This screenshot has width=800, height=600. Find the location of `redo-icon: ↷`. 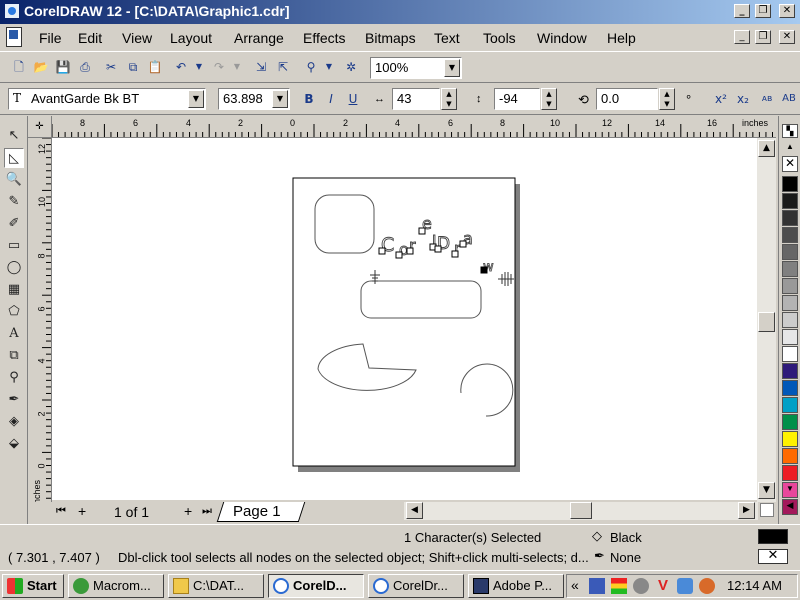

redo-icon: ↷ is located at coordinates (219, 67).